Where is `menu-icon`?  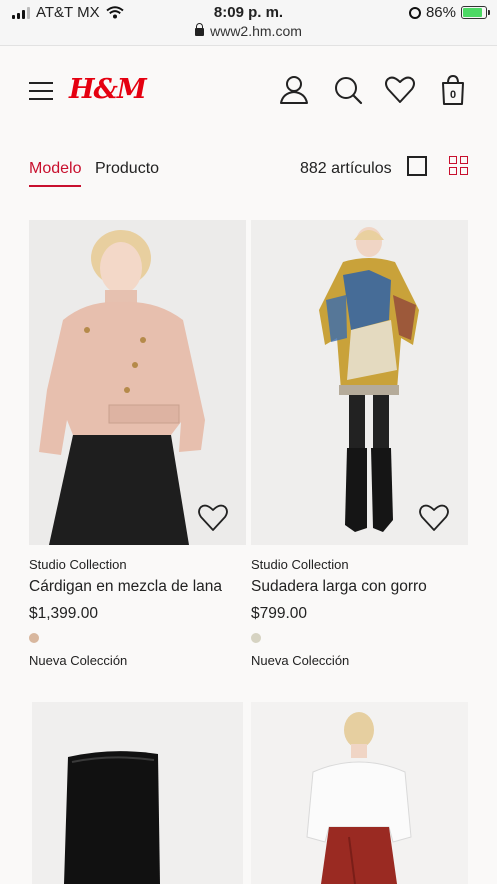 menu-icon is located at coordinates (41, 91).